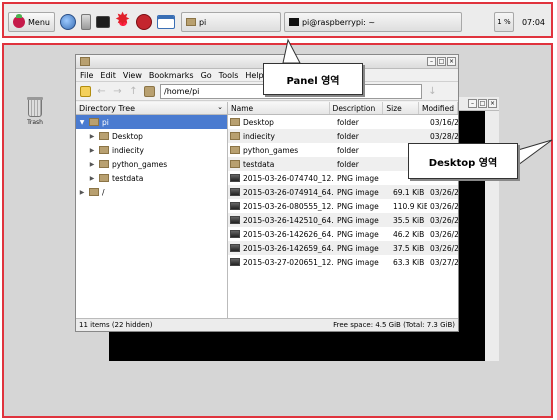  Describe the element at coordinates (85, 22) in the screenshot. I see `file-manager-icon` at that location.